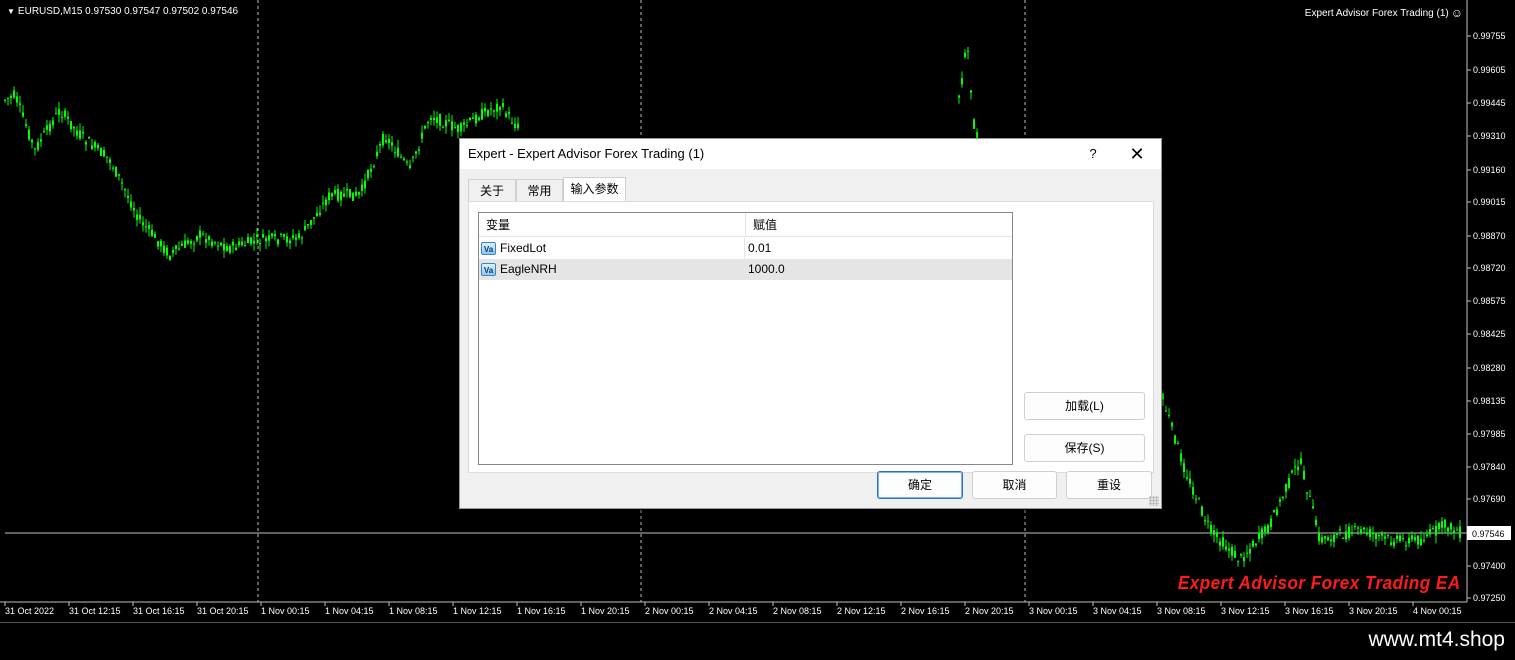 The width and height of the screenshot is (1515, 660). Describe the element at coordinates (1489, 70) in the screenshot. I see `price-label: 0.99605` at that location.